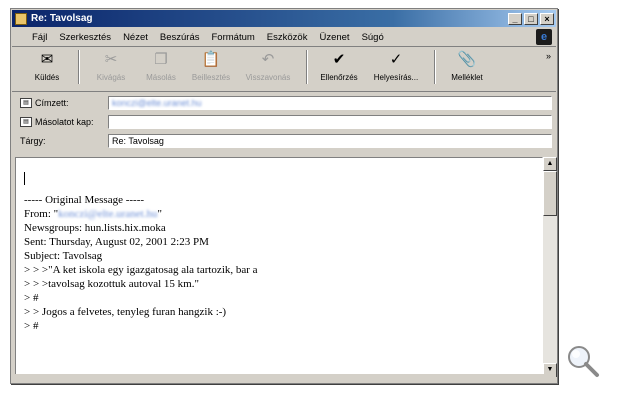 The image size is (623, 394). I want to click on cc-row: ▤ Másolatot kap:, so click(286, 122).